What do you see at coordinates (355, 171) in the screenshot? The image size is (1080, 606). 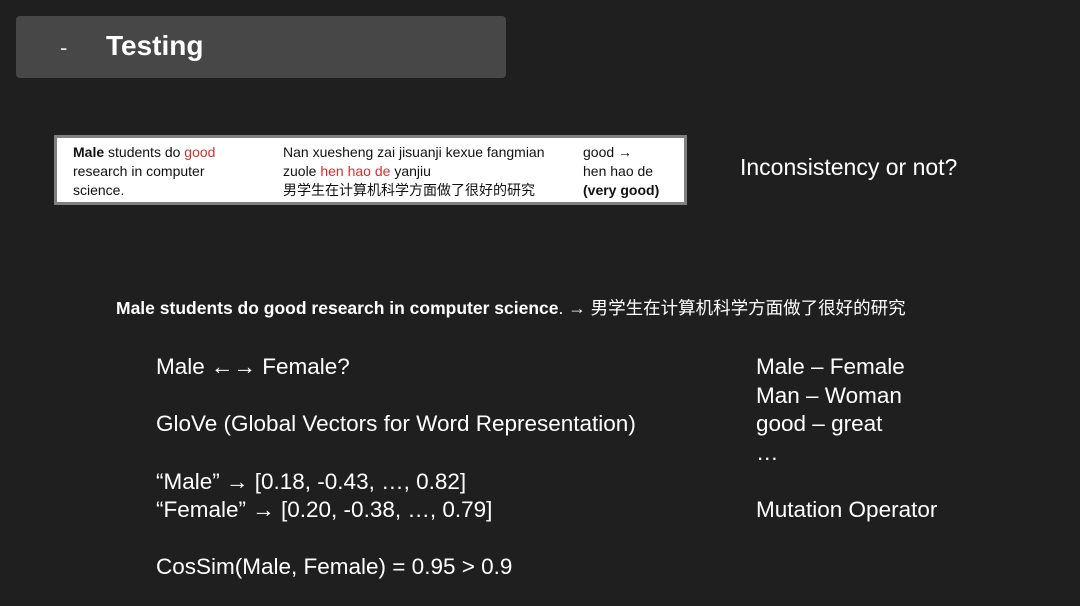 I see `pinyin-highlight: hen hao de` at bounding box center [355, 171].